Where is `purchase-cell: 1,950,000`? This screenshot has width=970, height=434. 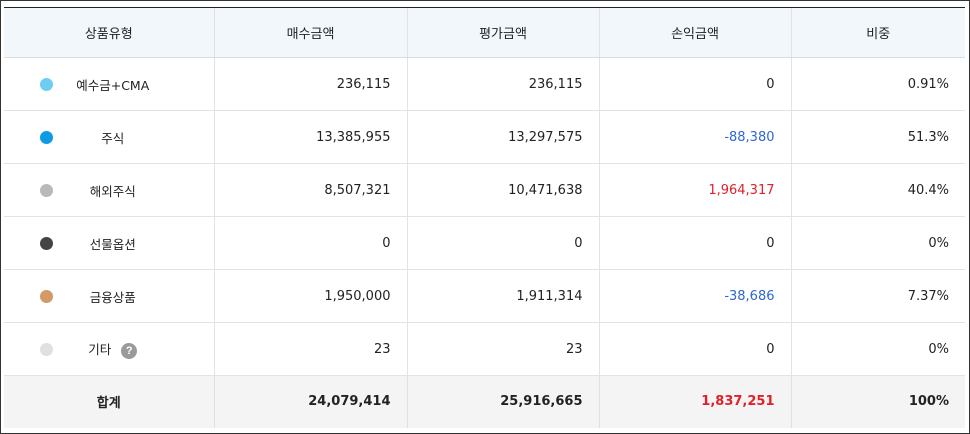 purchase-cell: 1,950,000 is located at coordinates (310, 296).